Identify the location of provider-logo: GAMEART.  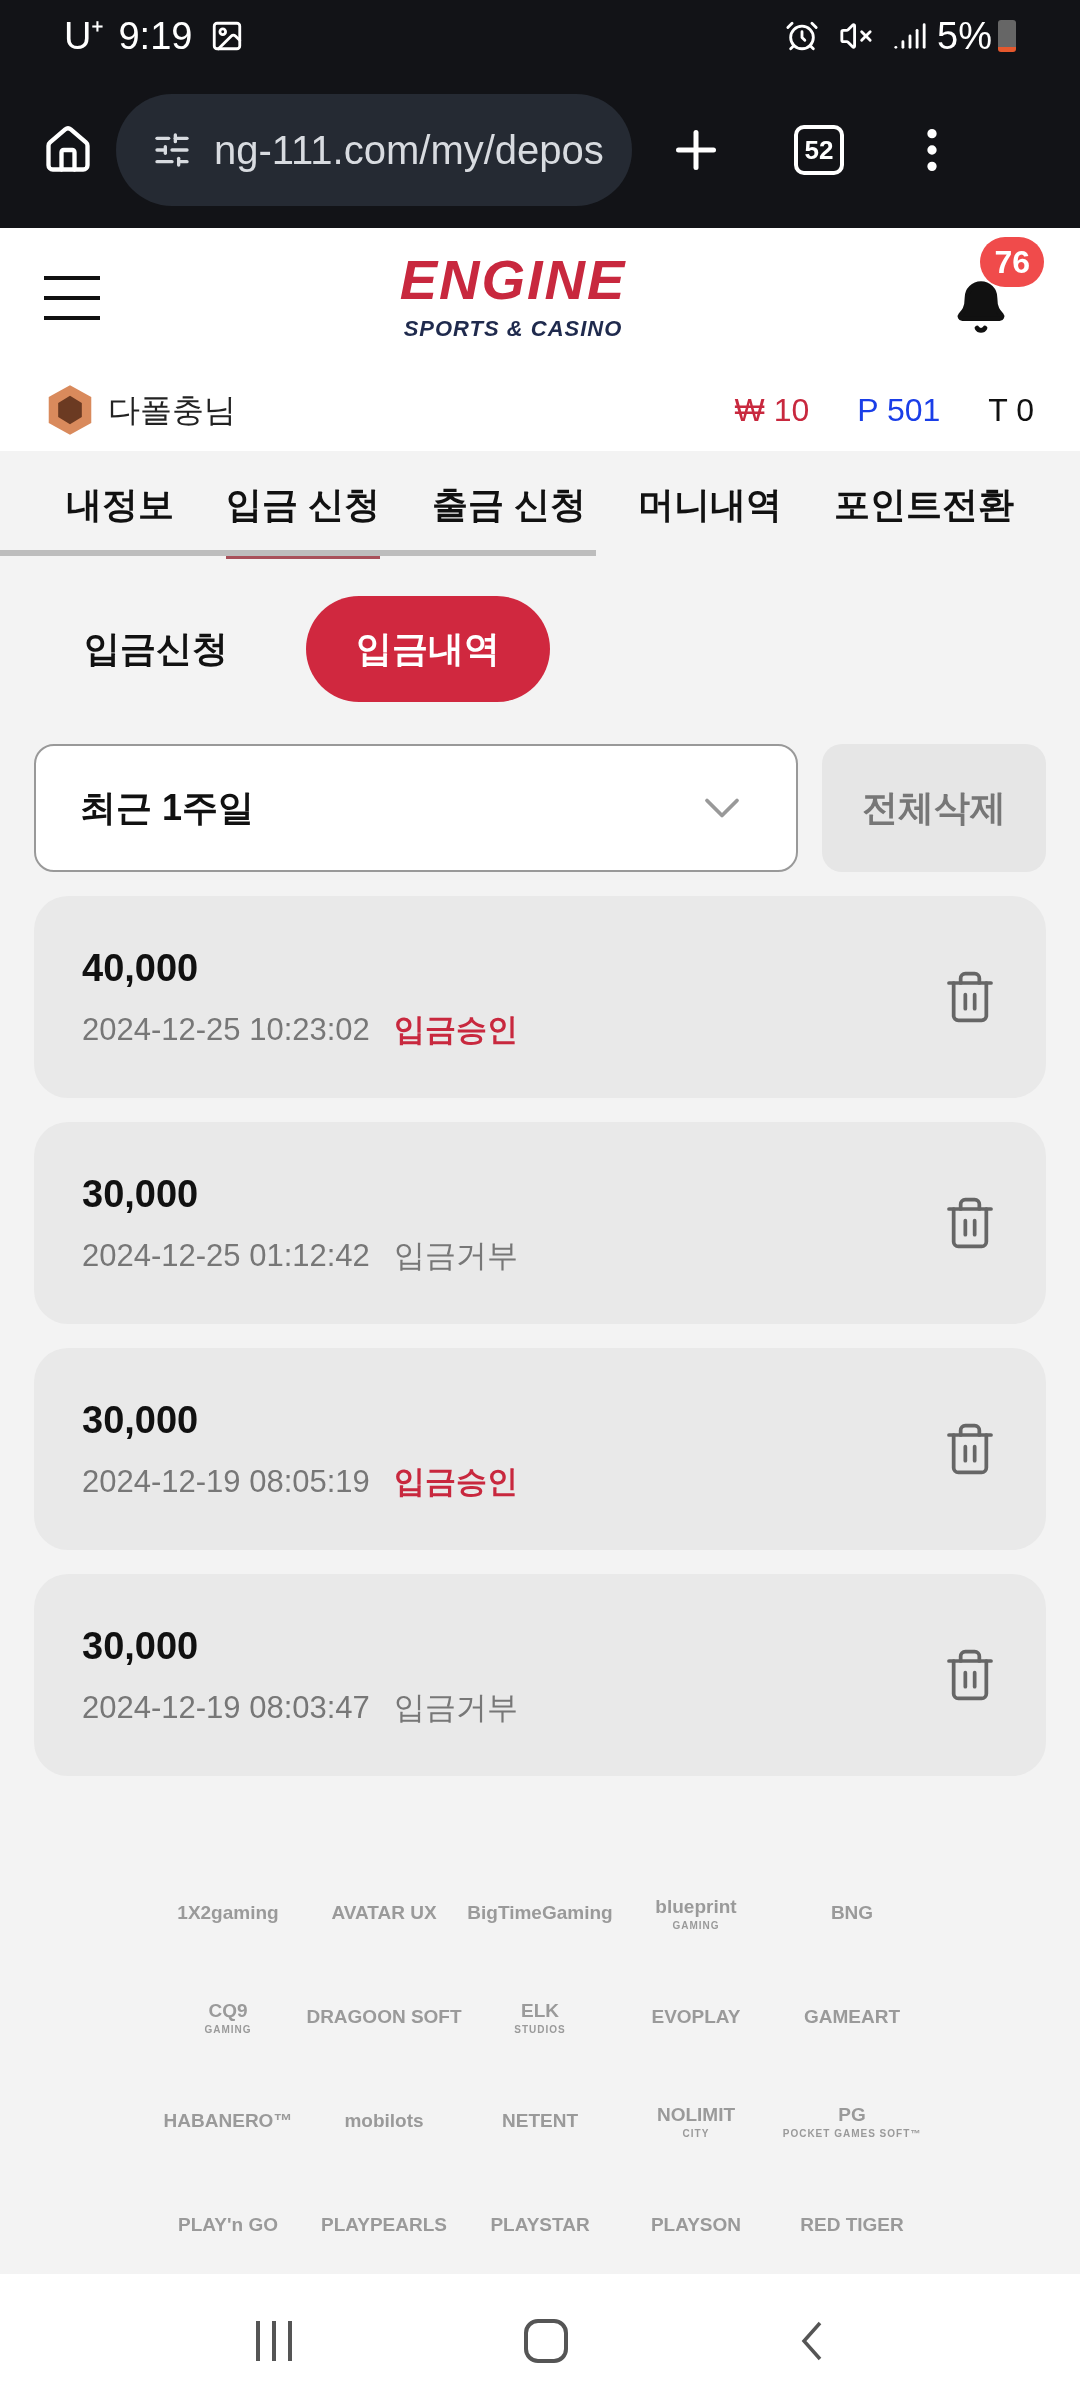
(852, 2017).